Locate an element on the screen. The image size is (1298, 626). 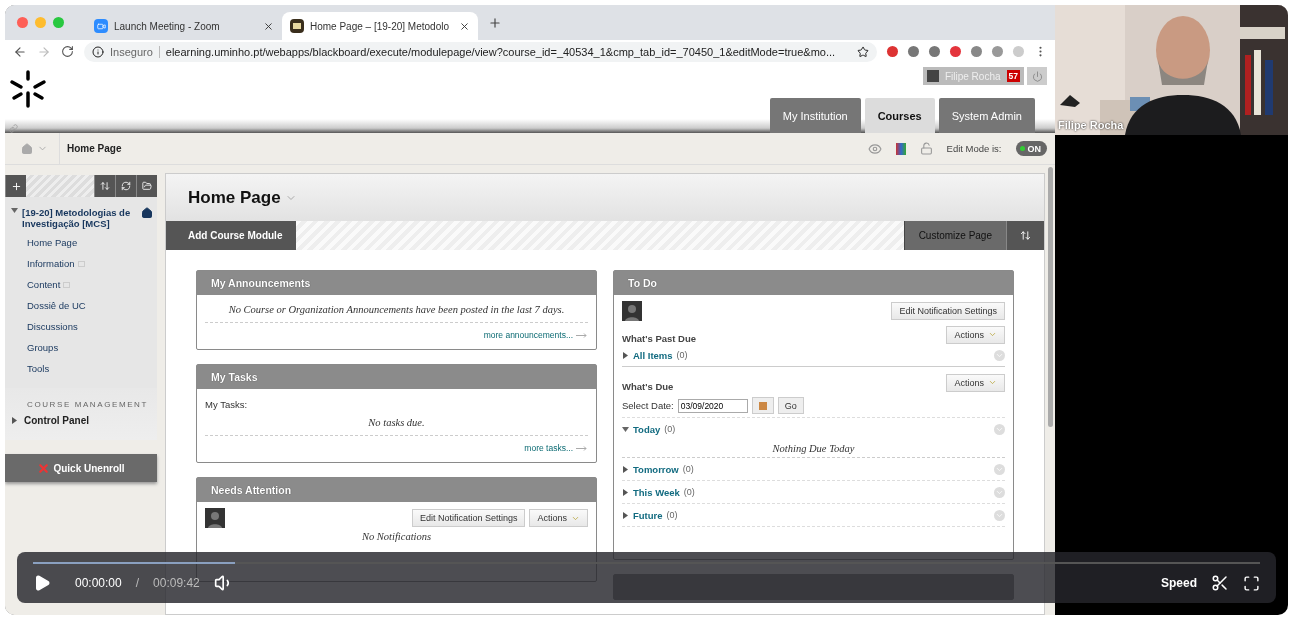
course-menu-item: Tools is located at coordinates (81, 368).